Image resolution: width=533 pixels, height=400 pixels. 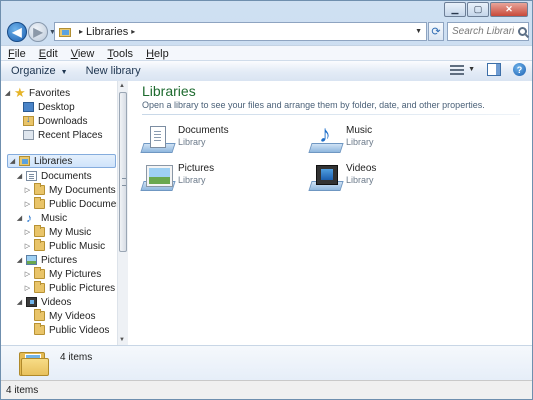 What do you see at coordinates (31, 302) in the screenshot?
I see `videos-icon` at bounding box center [31, 302].